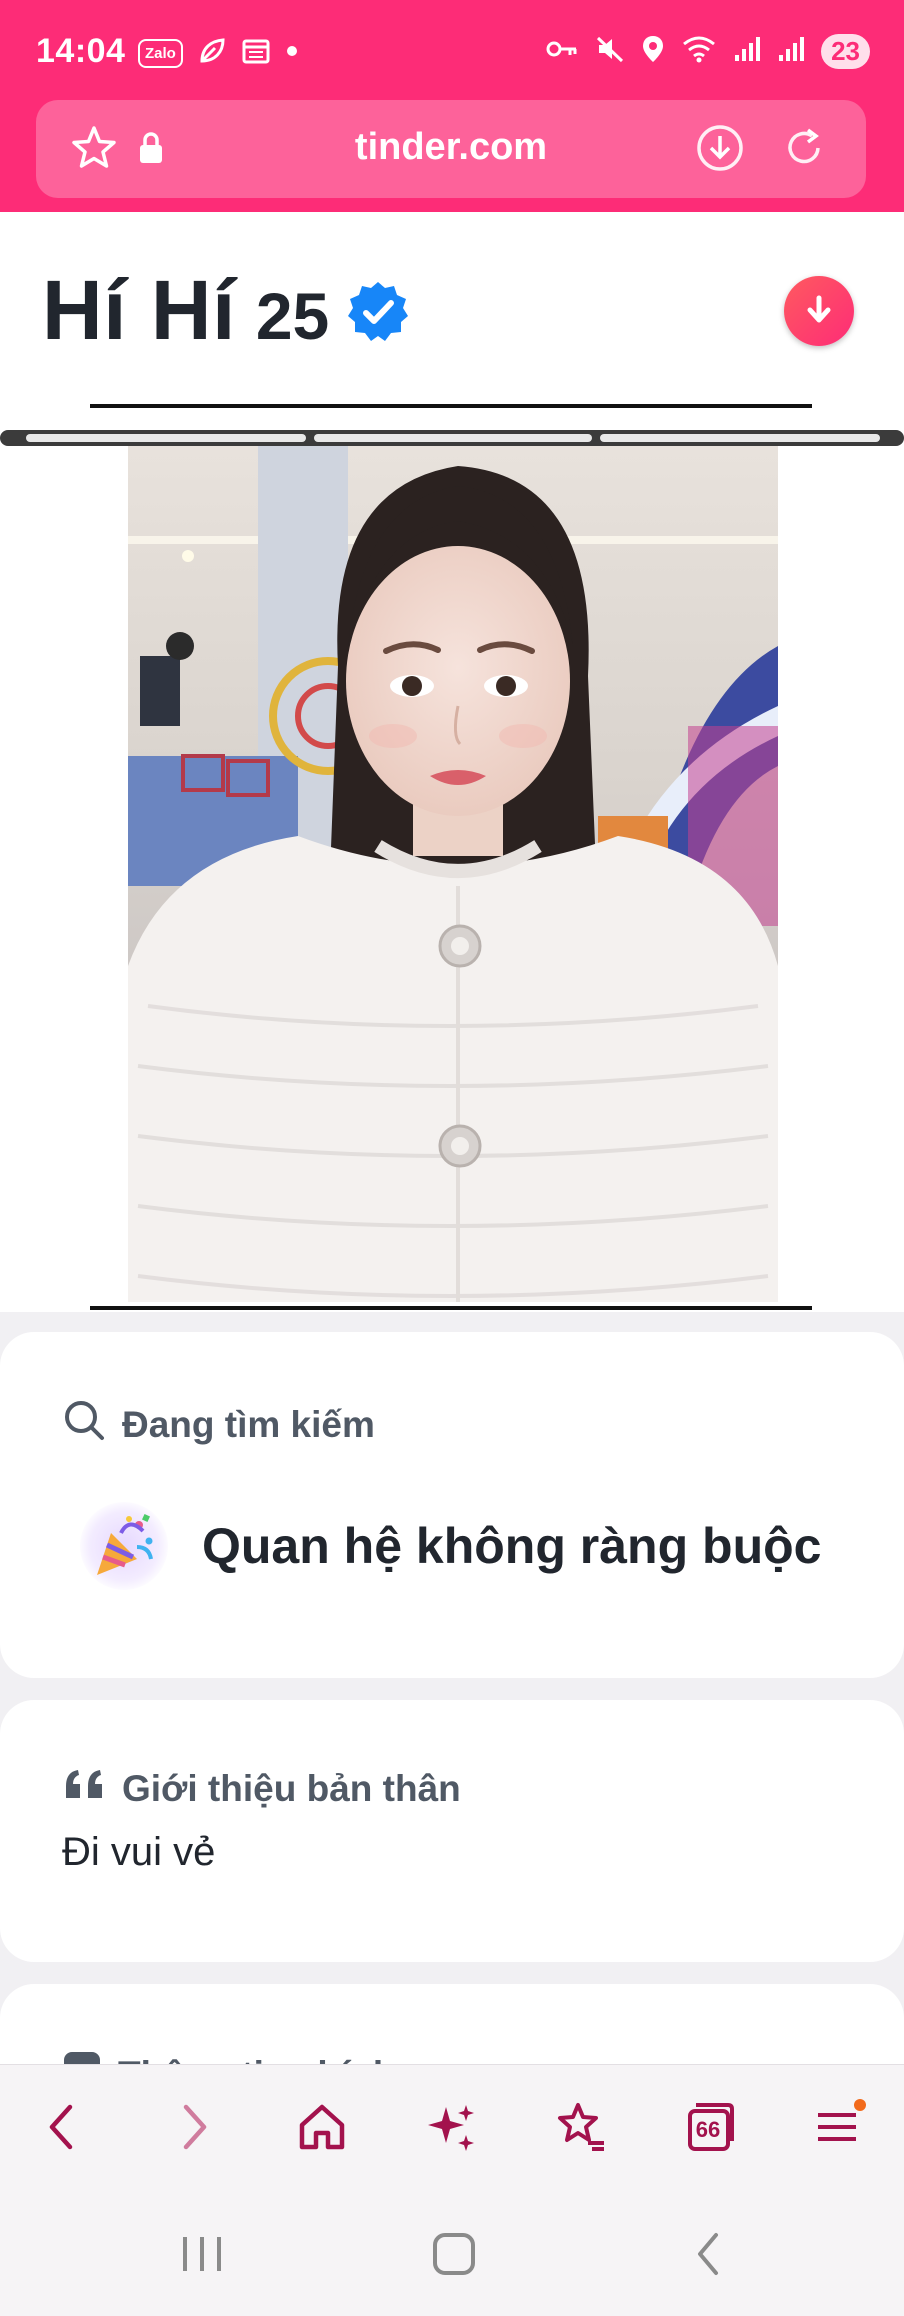 This screenshot has height=2316, width=904. I want to click on about-header: Giới thiệu bản thân, so click(261, 1788).